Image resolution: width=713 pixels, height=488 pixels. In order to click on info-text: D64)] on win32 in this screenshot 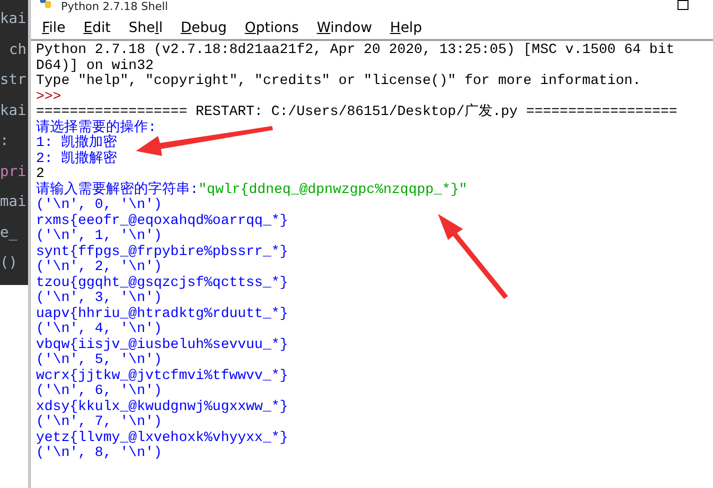, I will do `click(95, 66)`.